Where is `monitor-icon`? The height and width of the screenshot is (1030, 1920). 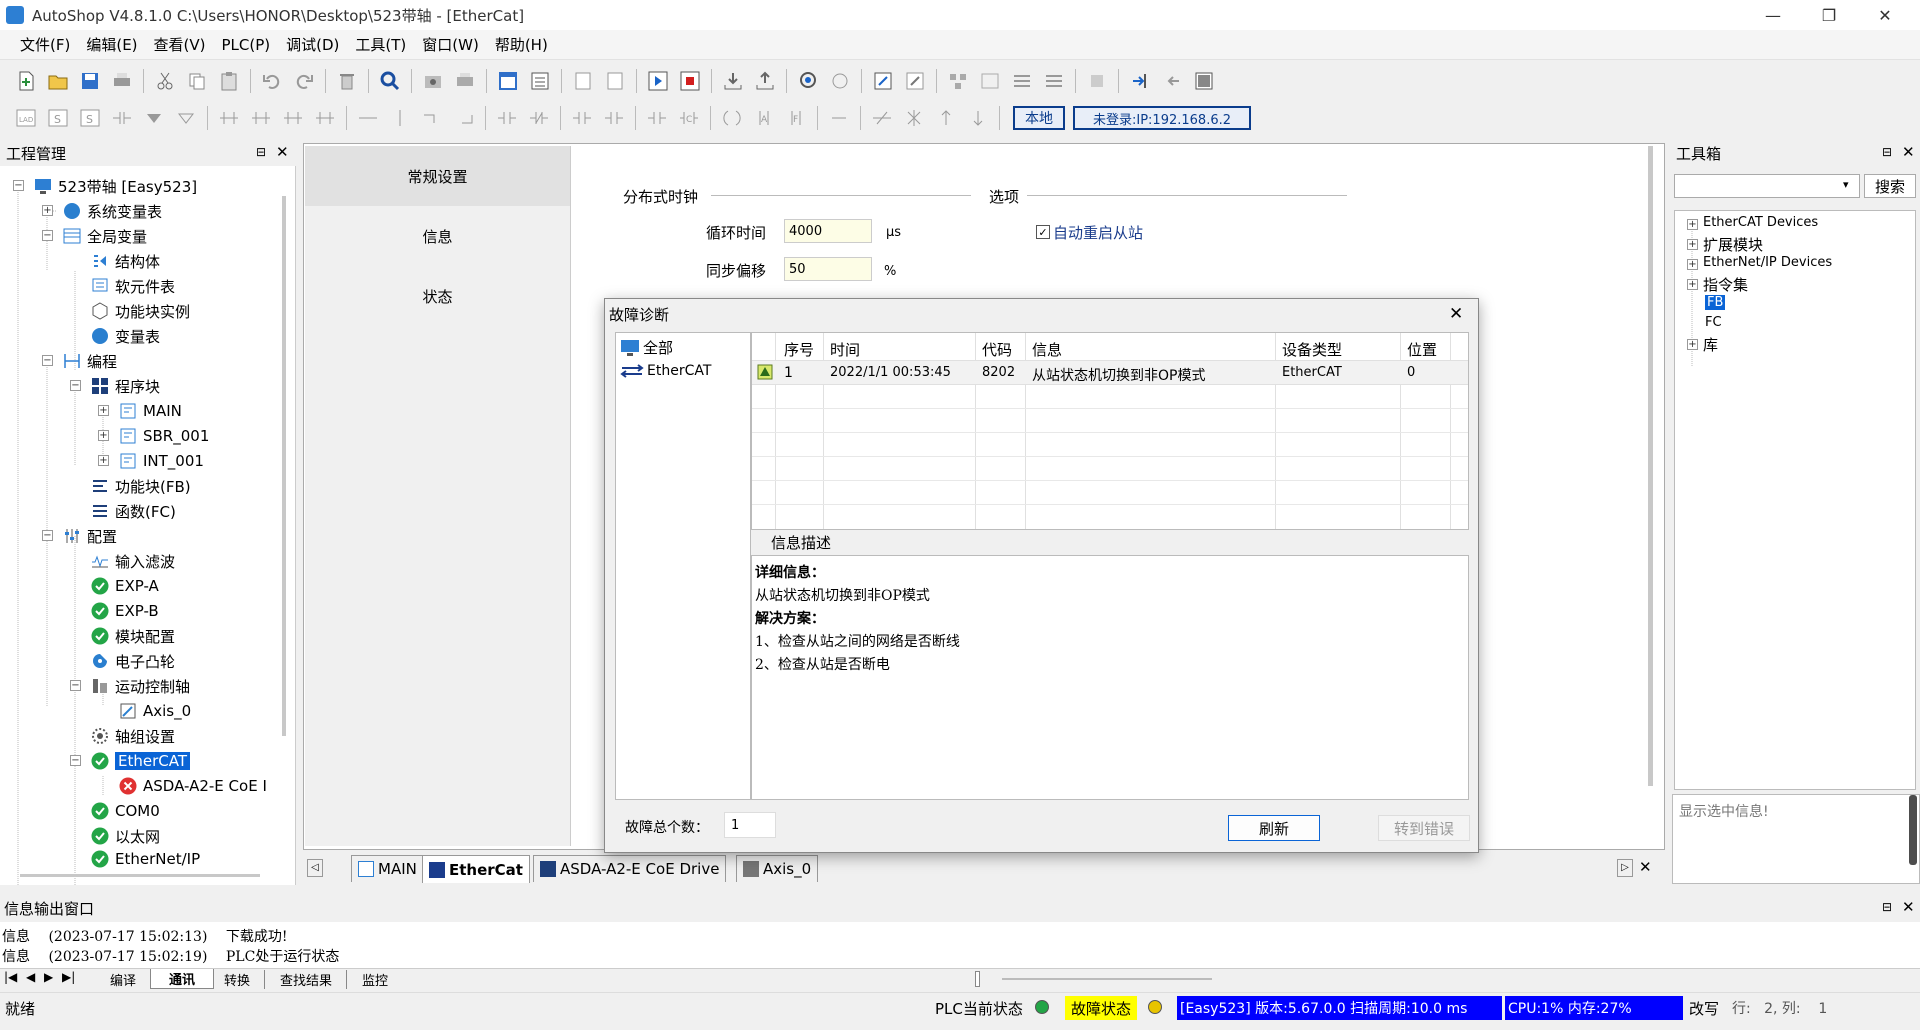 monitor-icon is located at coordinates (808, 81).